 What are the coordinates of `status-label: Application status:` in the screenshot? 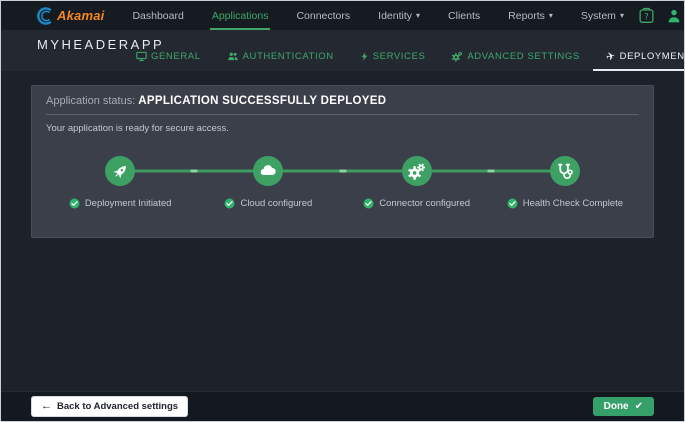 It's located at (91, 101).